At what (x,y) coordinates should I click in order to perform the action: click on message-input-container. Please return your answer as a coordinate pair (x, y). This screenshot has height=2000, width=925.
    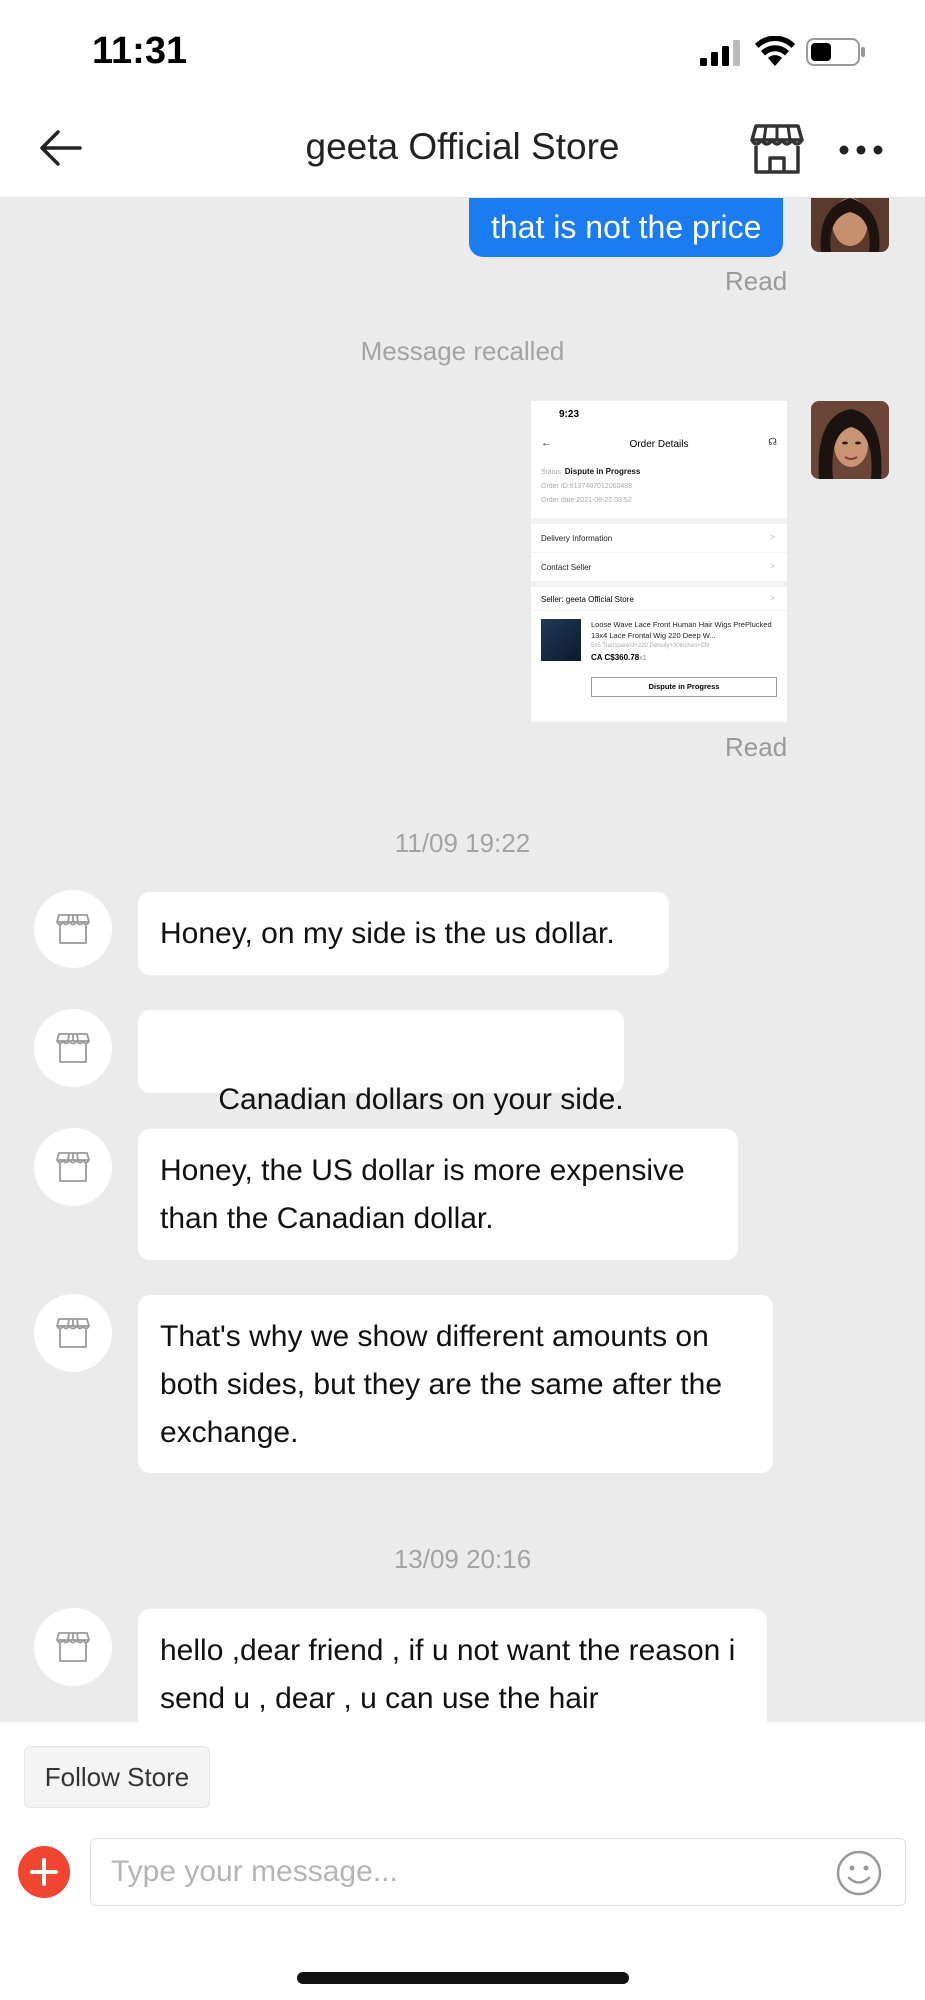
    Looking at the image, I should click on (498, 1872).